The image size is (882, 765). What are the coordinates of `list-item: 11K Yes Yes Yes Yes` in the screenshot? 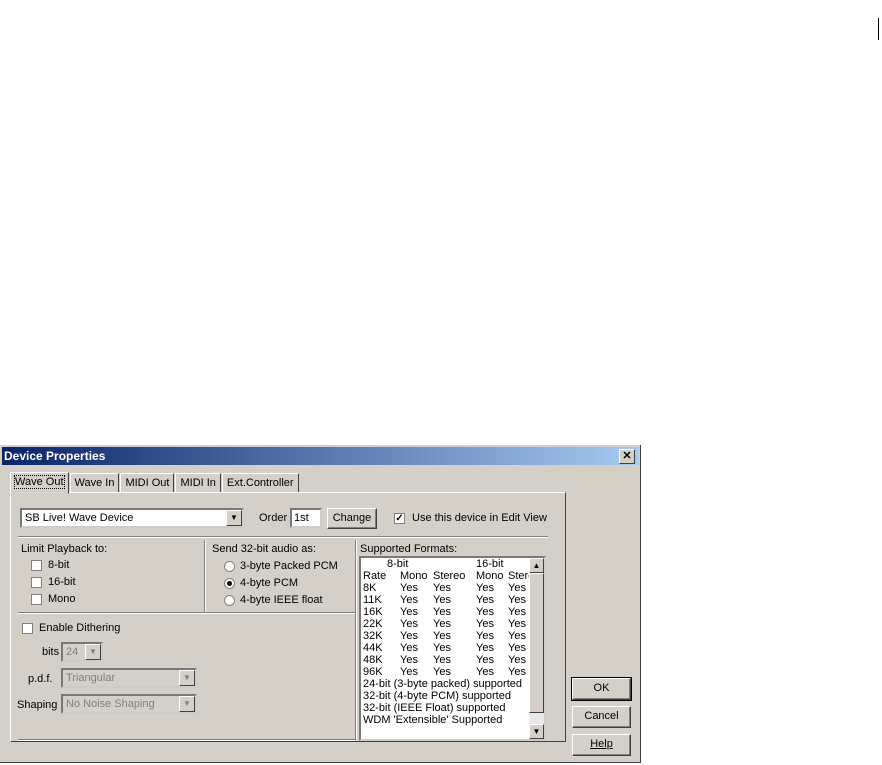 It's located at (444, 600).